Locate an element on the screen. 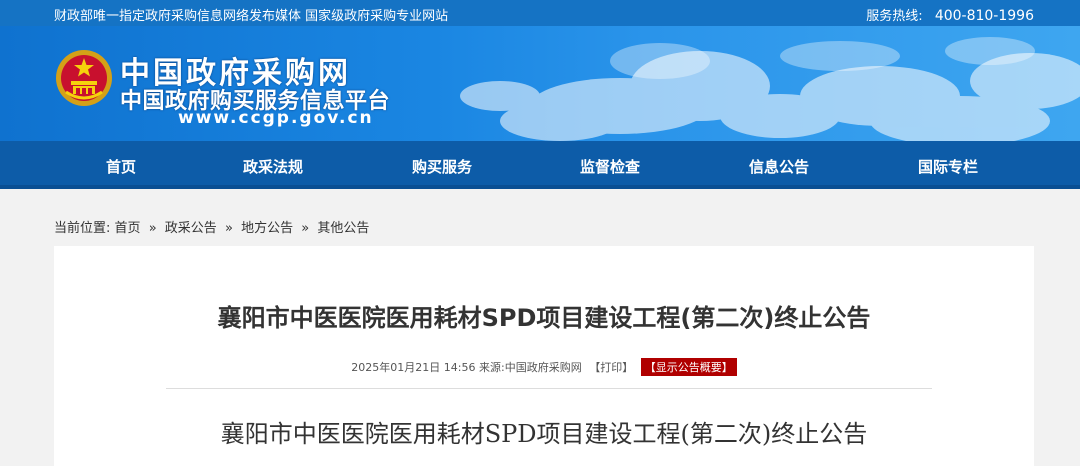  national-emblem-icon is located at coordinates (84, 78).